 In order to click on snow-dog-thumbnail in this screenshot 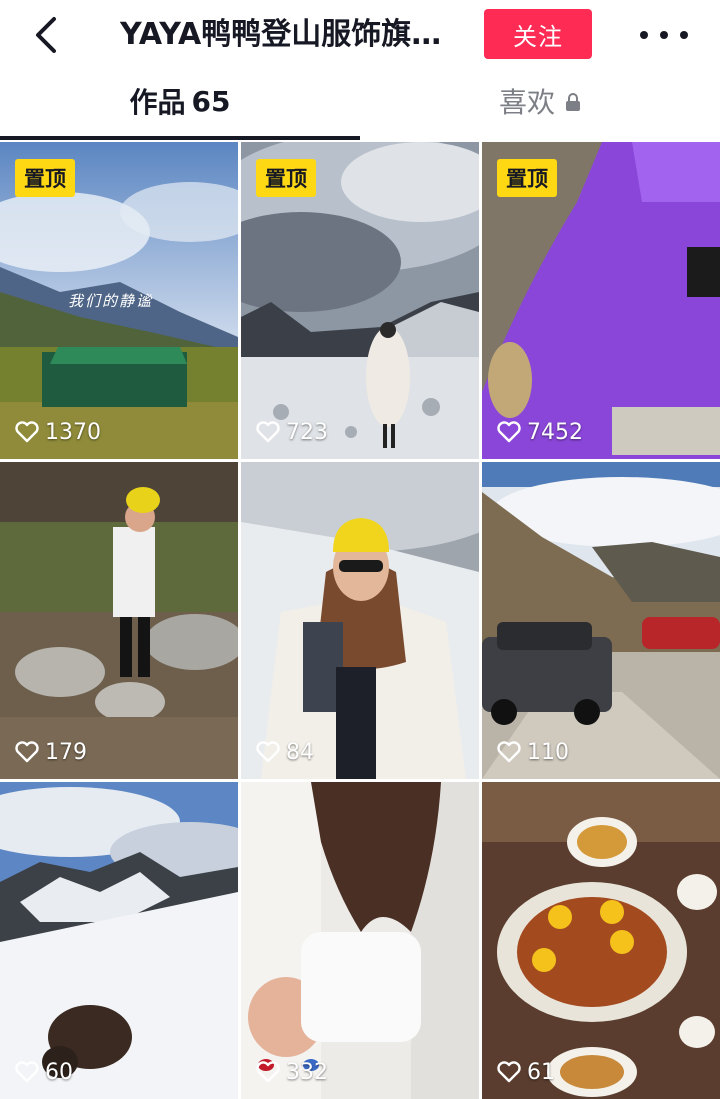, I will do `click(119, 940)`.